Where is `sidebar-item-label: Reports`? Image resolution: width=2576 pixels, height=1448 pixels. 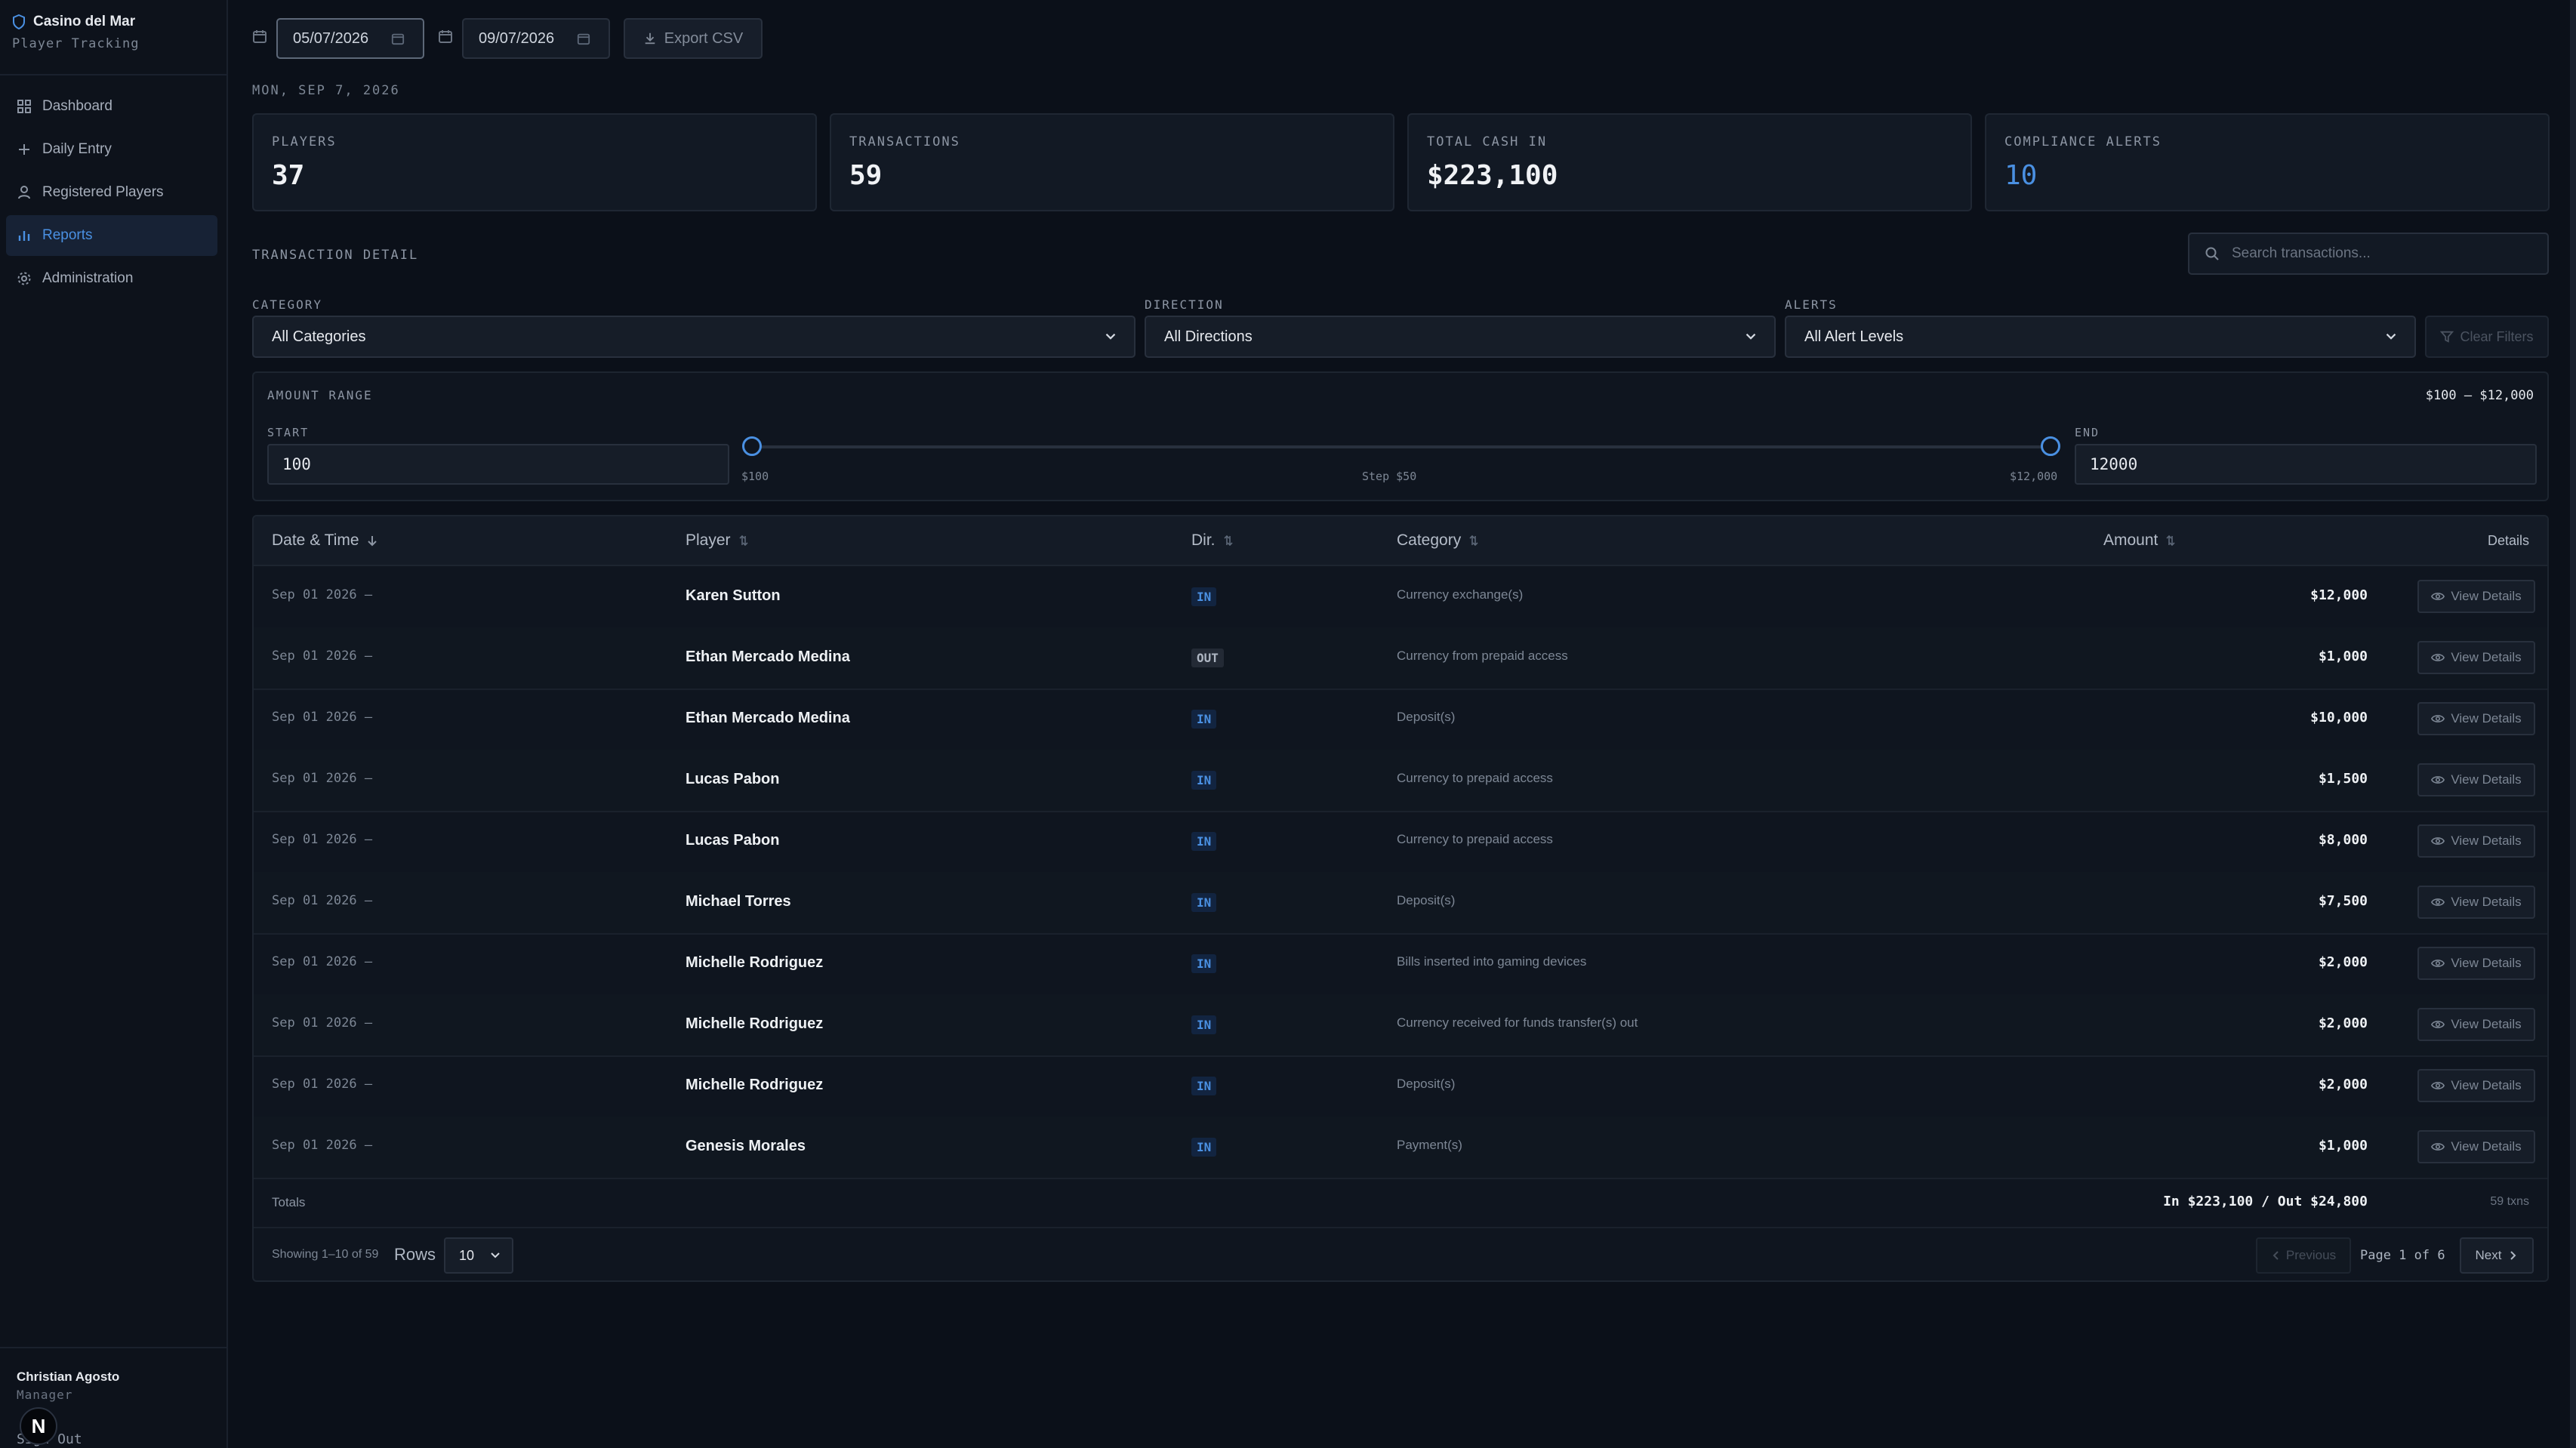 sidebar-item-label: Reports is located at coordinates (67, 235).